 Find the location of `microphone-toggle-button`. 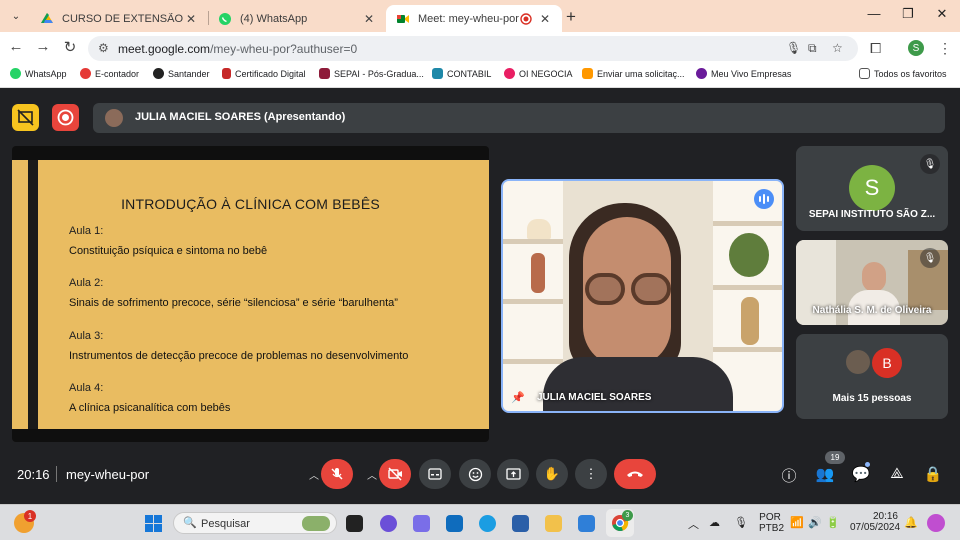

microphone-toggle-button is located at coordinates (337, 474).